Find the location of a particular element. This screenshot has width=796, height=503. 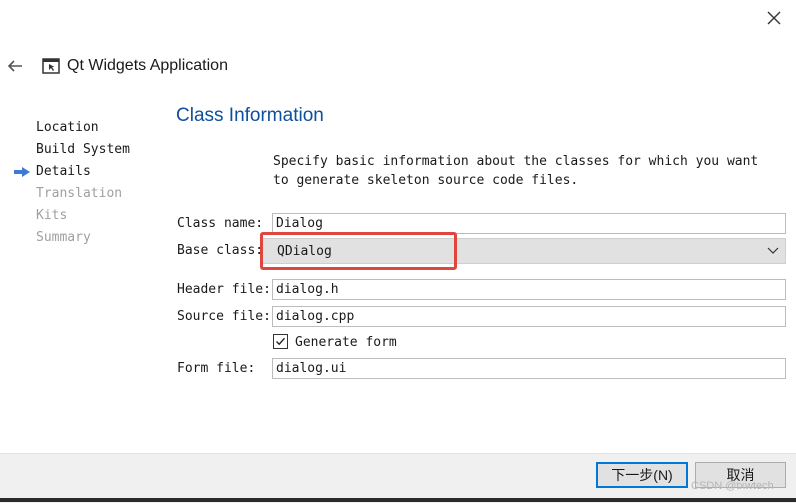

step-summary: Summary is located at coordinates (63, 237).